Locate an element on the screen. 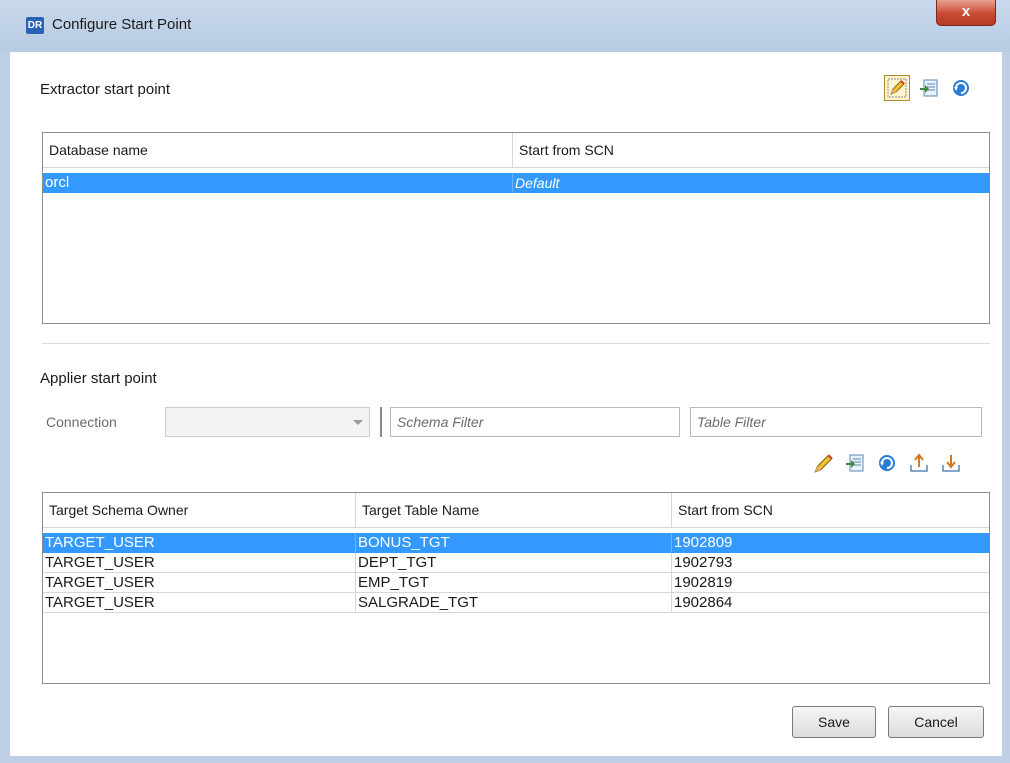 This screenshot has height=763, width=1010. table-row: TARGET_USER SALGRADE_TGT 1902864 is located at coordinates (516, 603).